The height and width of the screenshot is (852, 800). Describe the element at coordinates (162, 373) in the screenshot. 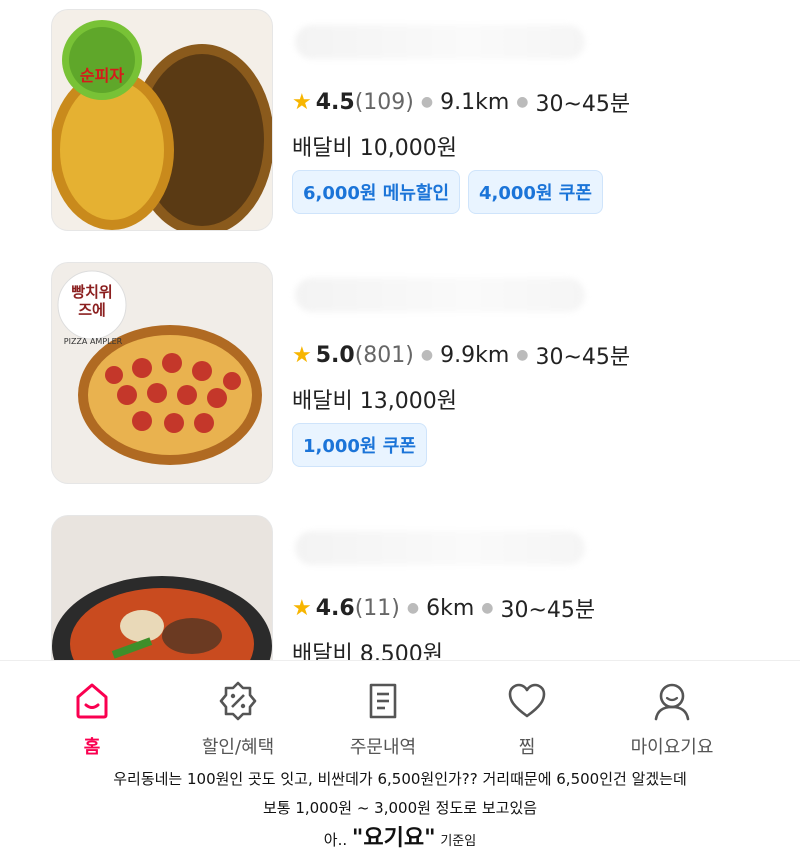

I see `store-thumbnail: 빵치위즈에 PIZZA AMPLER` at that location.